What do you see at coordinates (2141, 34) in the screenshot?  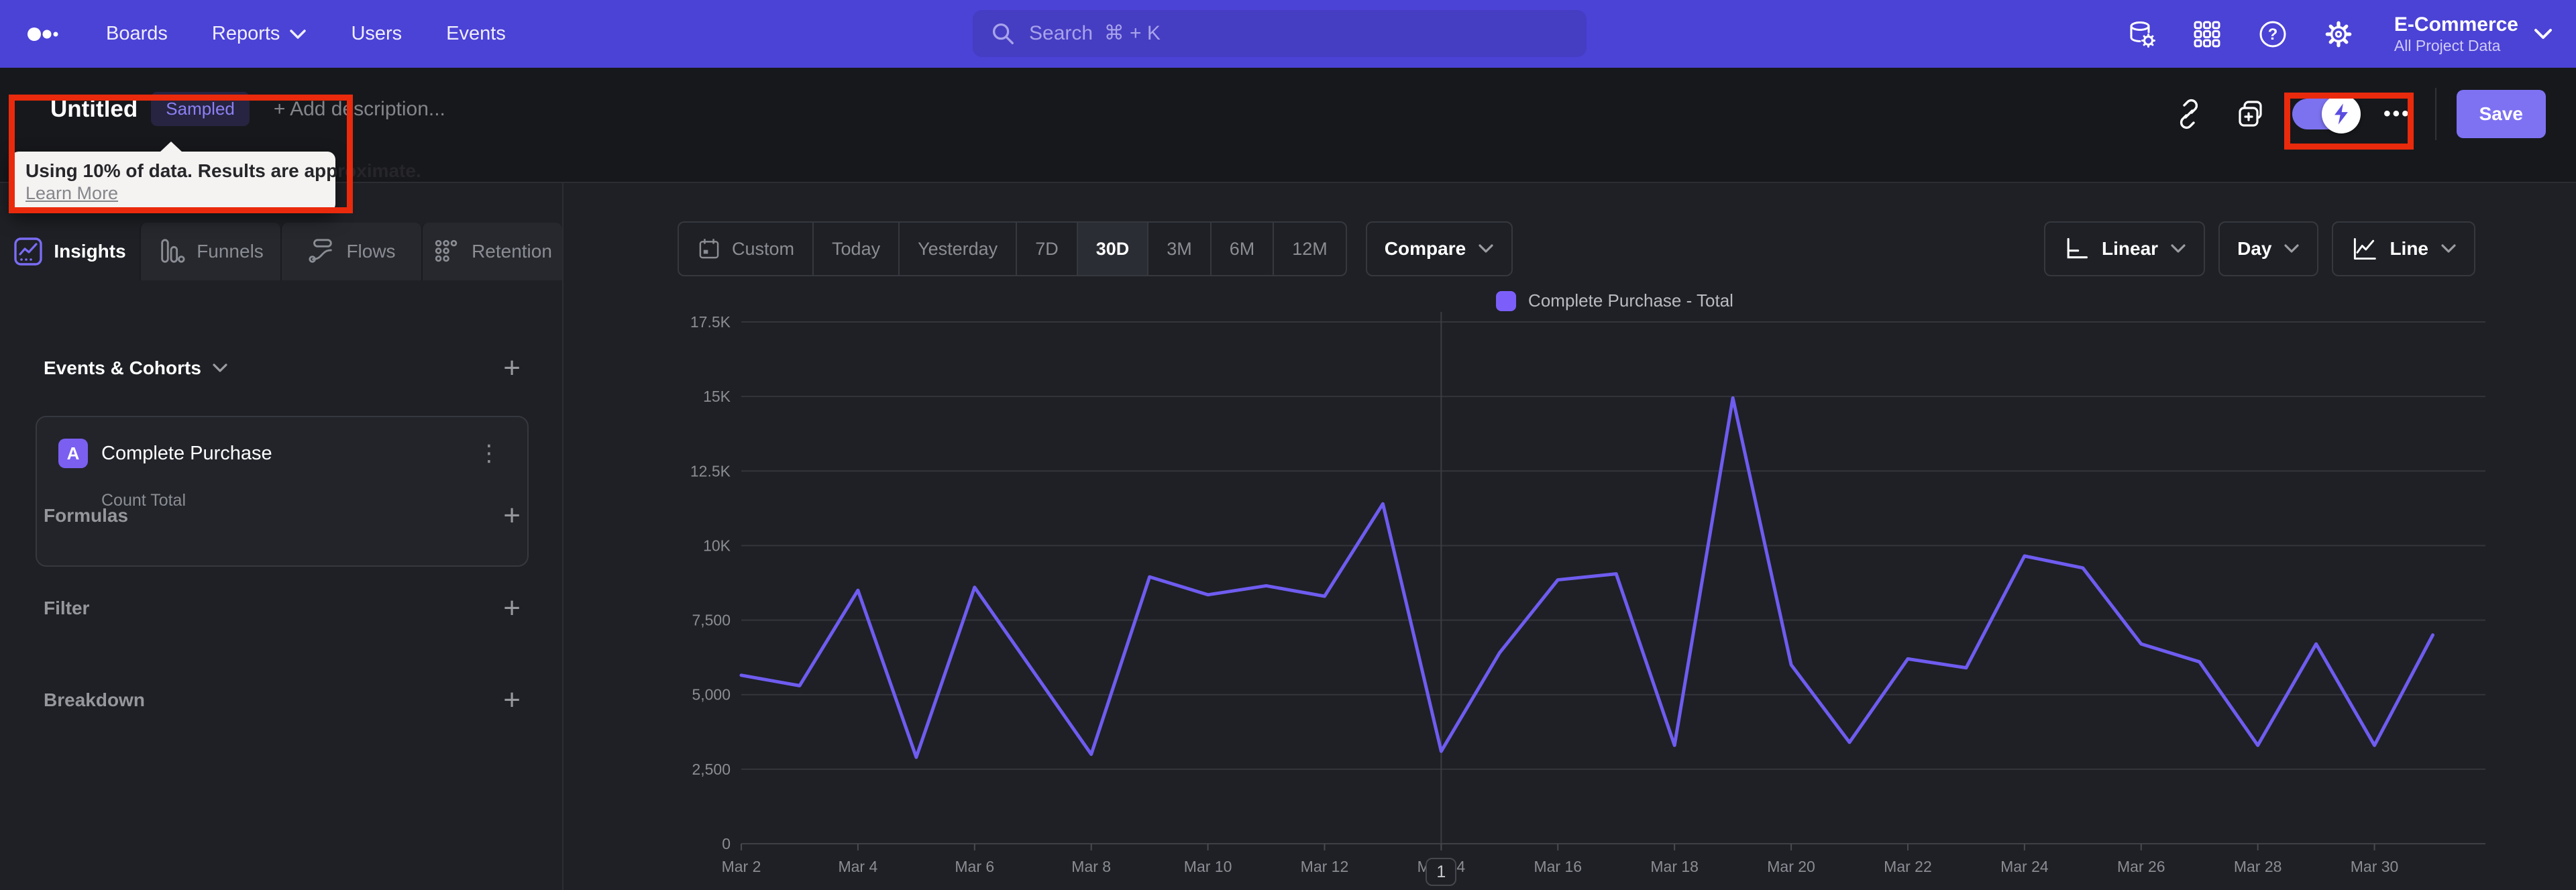 I see `data-management-icon` at bounding box center [2141, 34].